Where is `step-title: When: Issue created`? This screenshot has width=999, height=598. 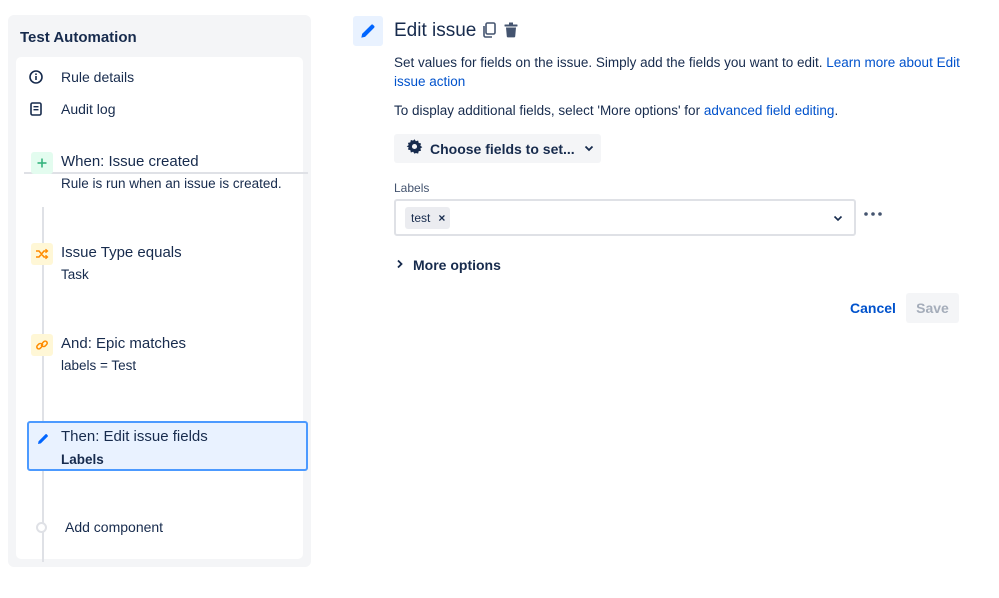 step-title: When: Issue created is located at coordinates (130, 161).